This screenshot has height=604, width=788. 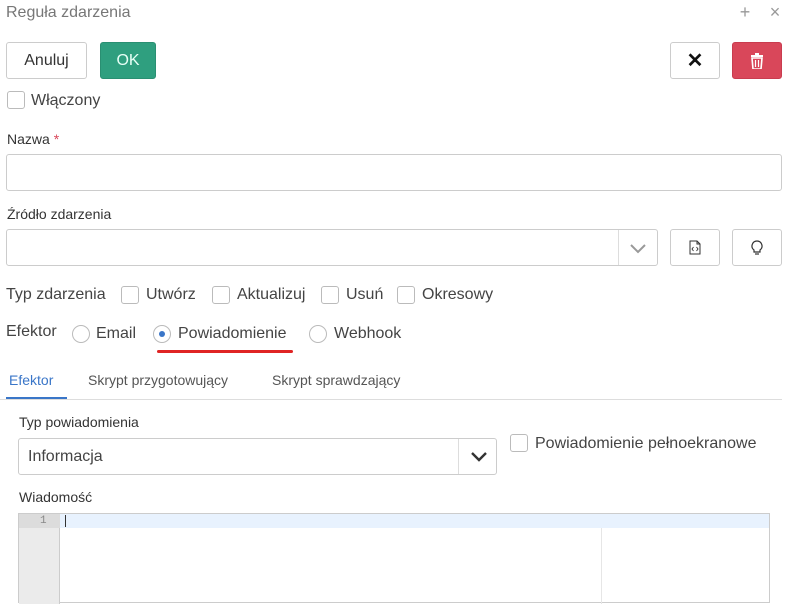 I want to click on delete-button, so click(x=757, y=60).